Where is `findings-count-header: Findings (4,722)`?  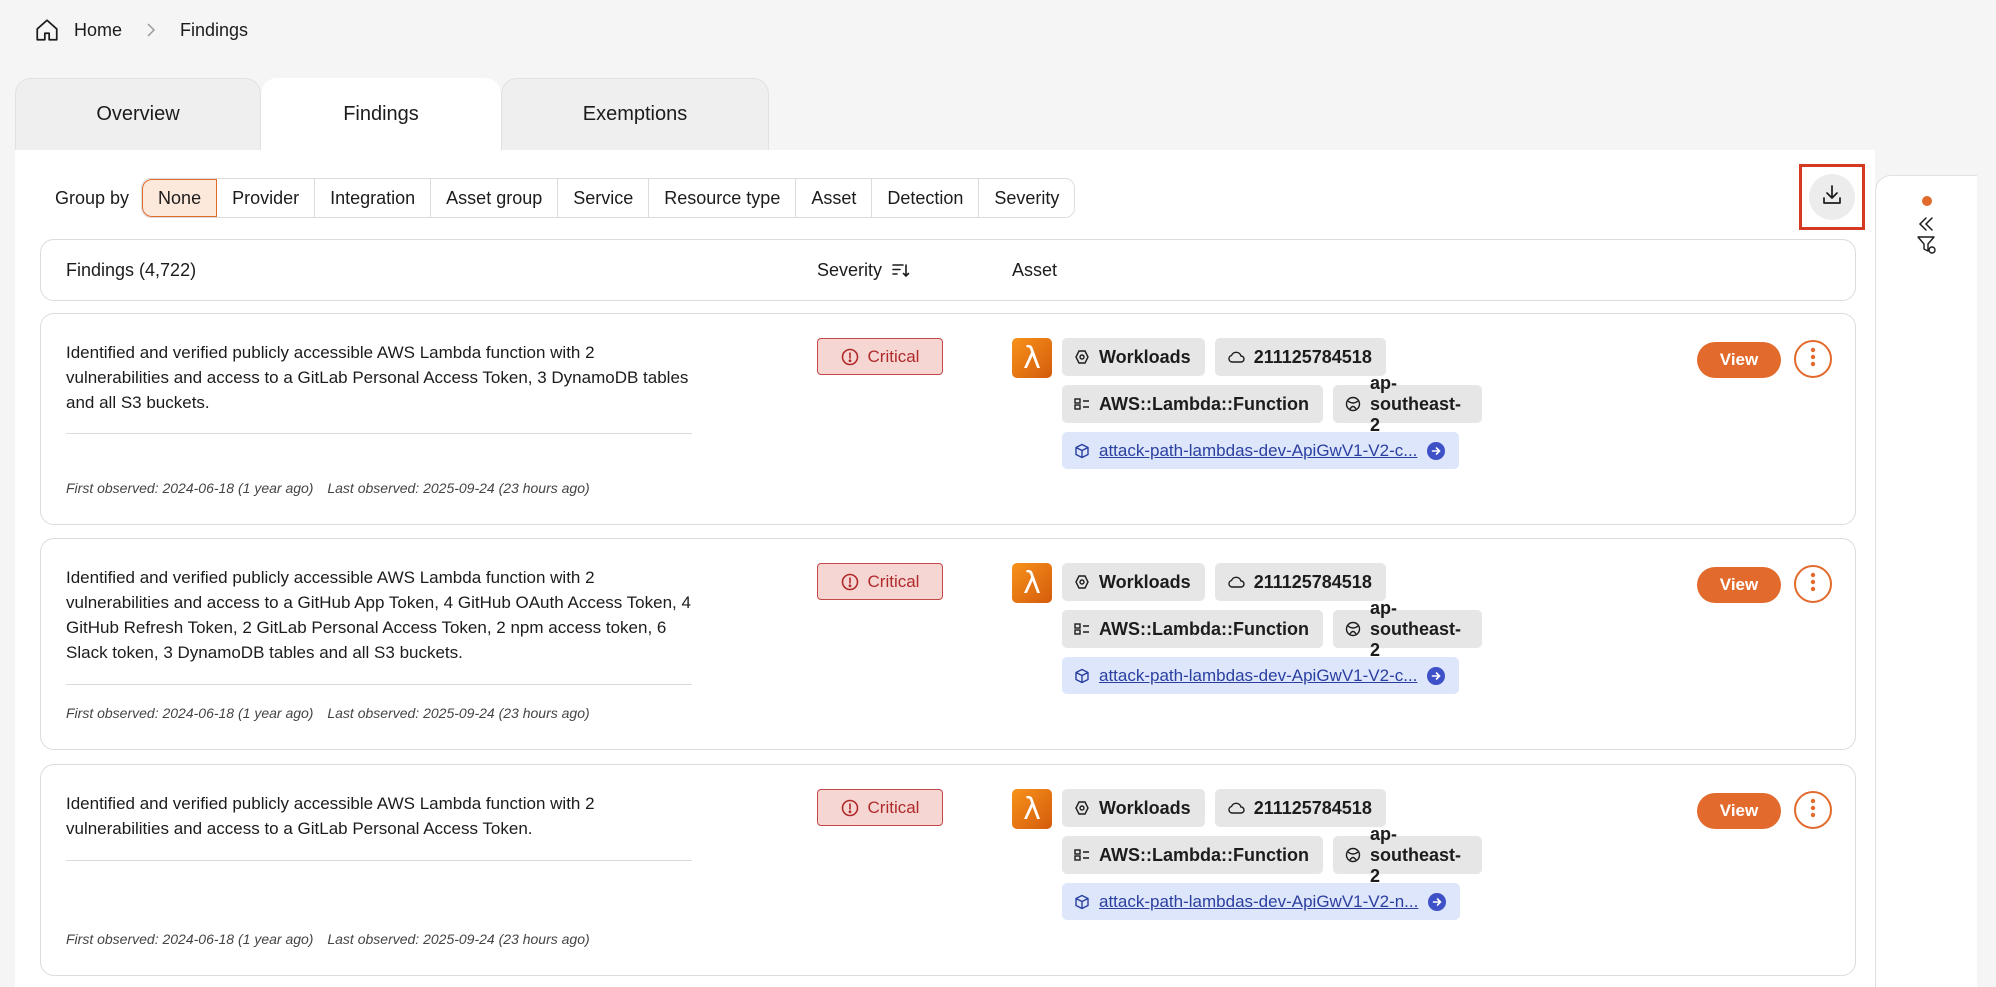 findings-count-header: Findings (4,722) is located at coordinates (131, 269).